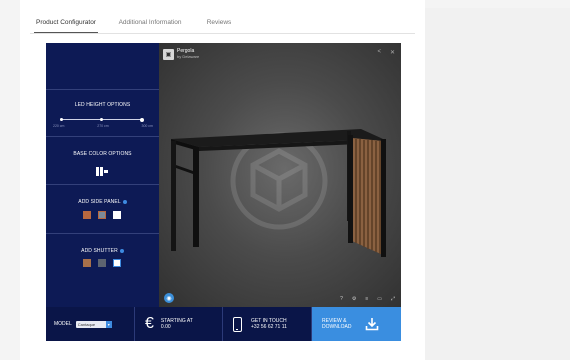 The image size is (570, 360). Describe the element at coordinates (372, 324) in the screenshot. I see `download-icon` at that location.